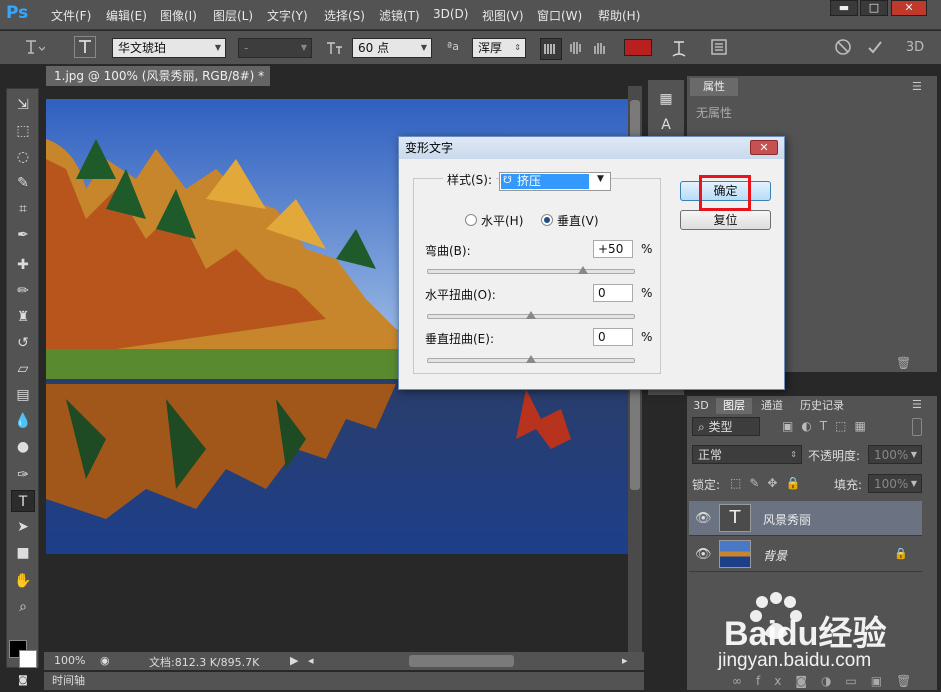 The width and height of the screenshot is (941, 692). What do you see at coordinates (725, 220) in the screenshot?
I see `reset-button: 复位` at bounding box center [725, 220].